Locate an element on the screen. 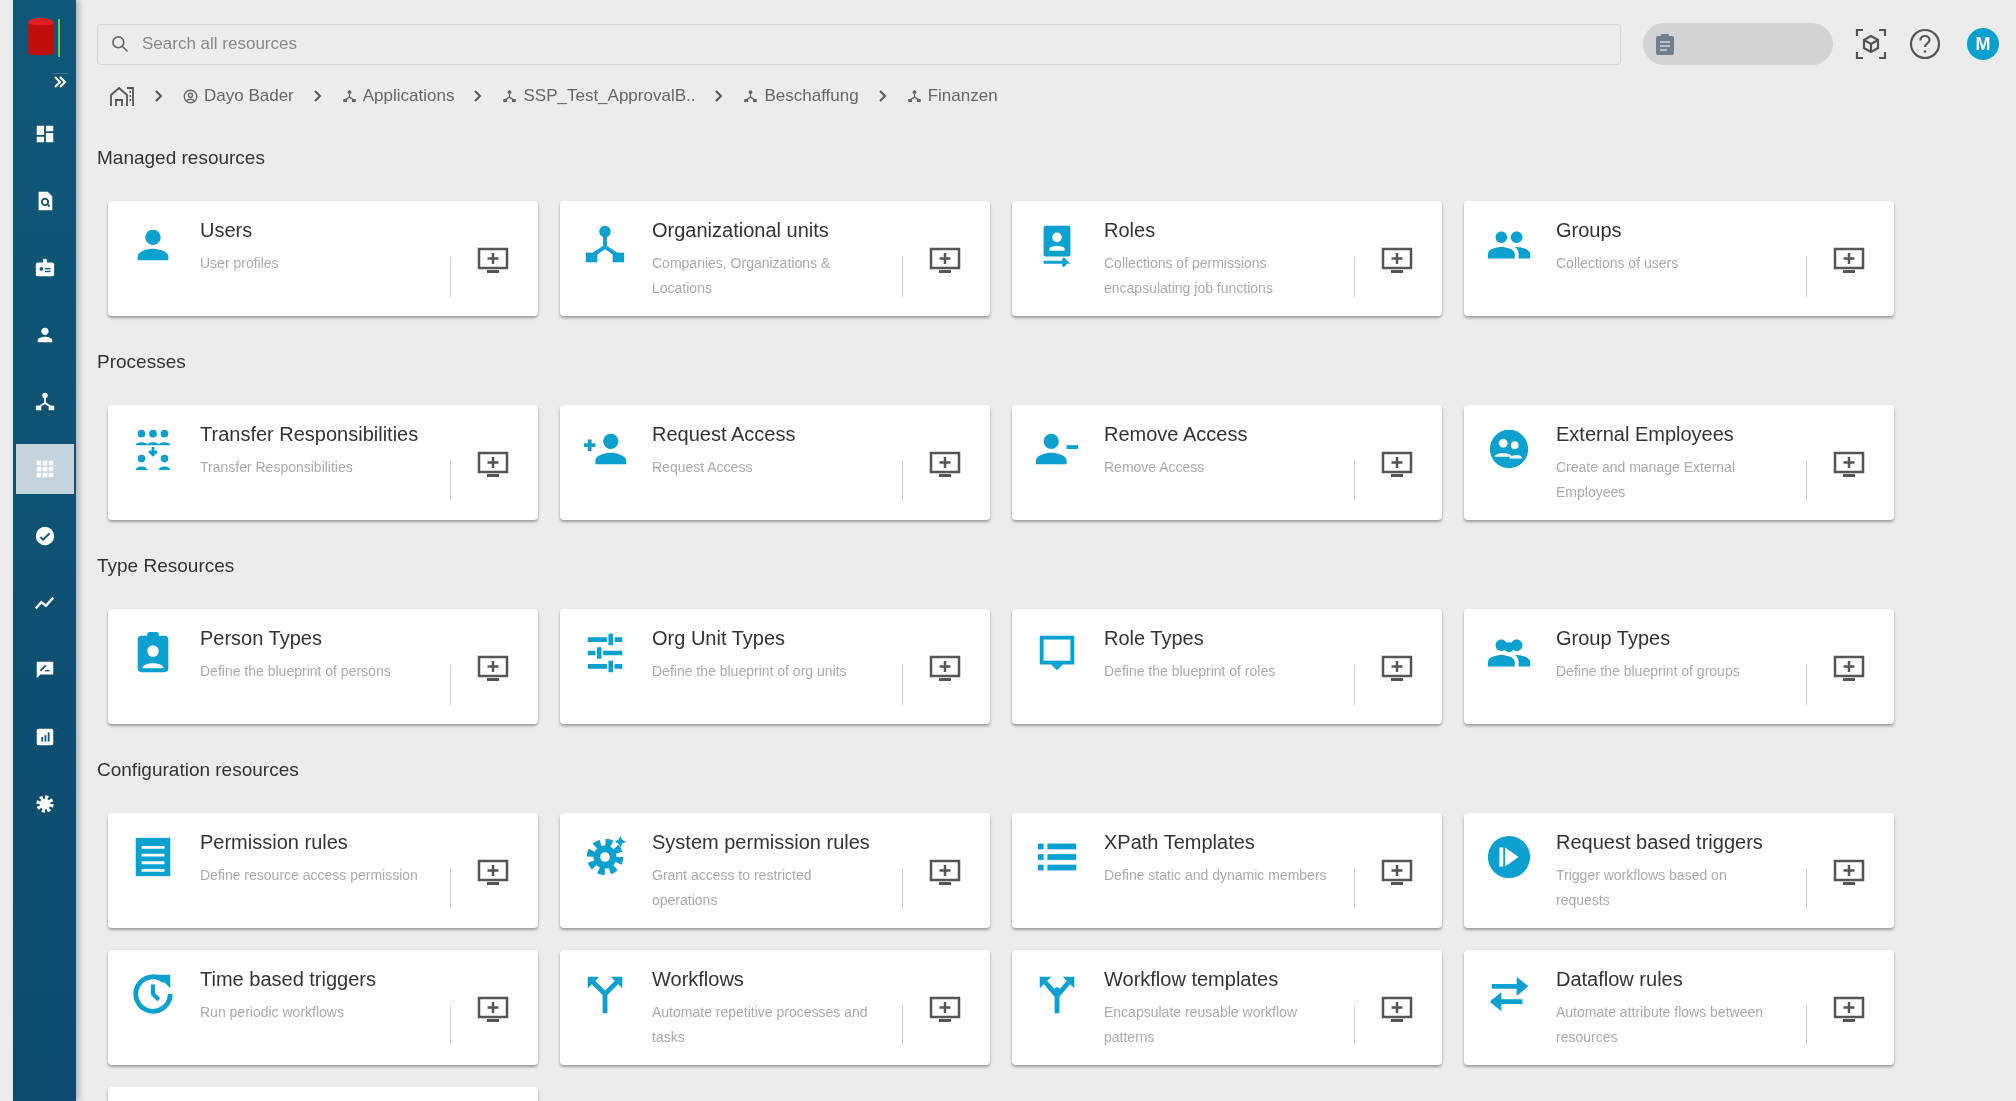 The height and width of the screenshot is (1101, 2016). card-description: Run periodic workflows is located at coordinates (272, 1012).